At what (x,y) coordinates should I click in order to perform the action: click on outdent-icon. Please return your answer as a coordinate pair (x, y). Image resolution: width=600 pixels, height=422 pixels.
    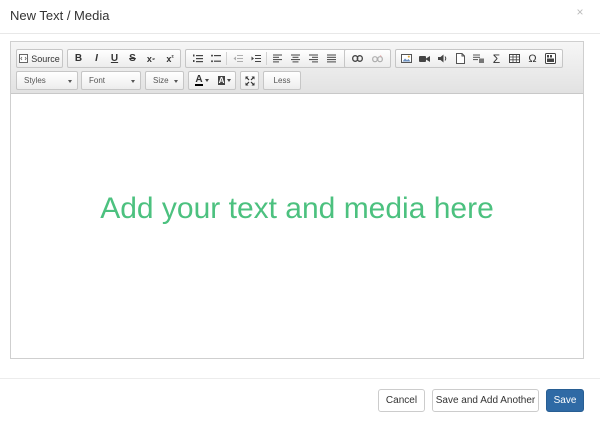
    Looking at the image, I should click on (238, 58).